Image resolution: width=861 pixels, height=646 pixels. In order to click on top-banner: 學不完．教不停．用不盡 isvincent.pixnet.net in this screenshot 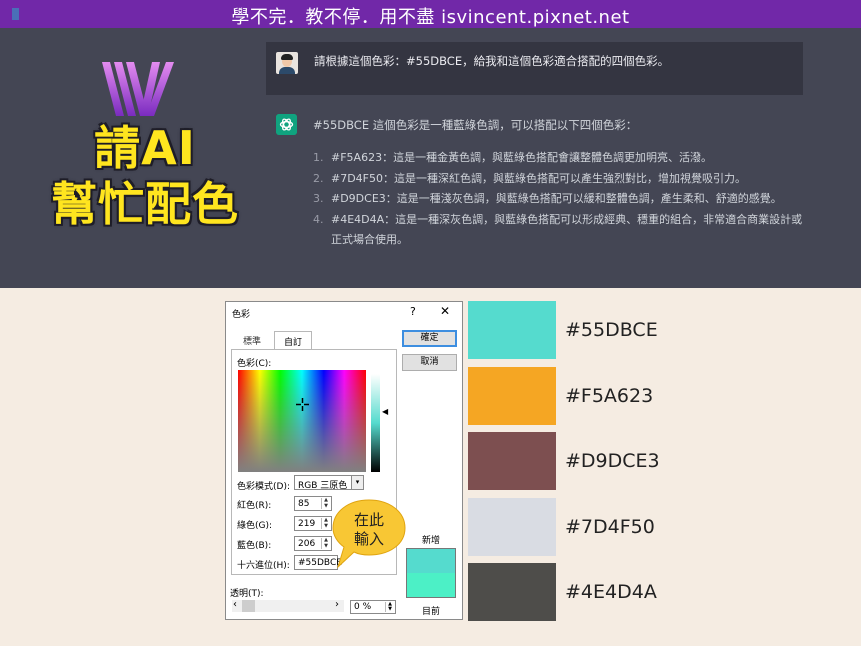, I will do `click(430, 14)`.